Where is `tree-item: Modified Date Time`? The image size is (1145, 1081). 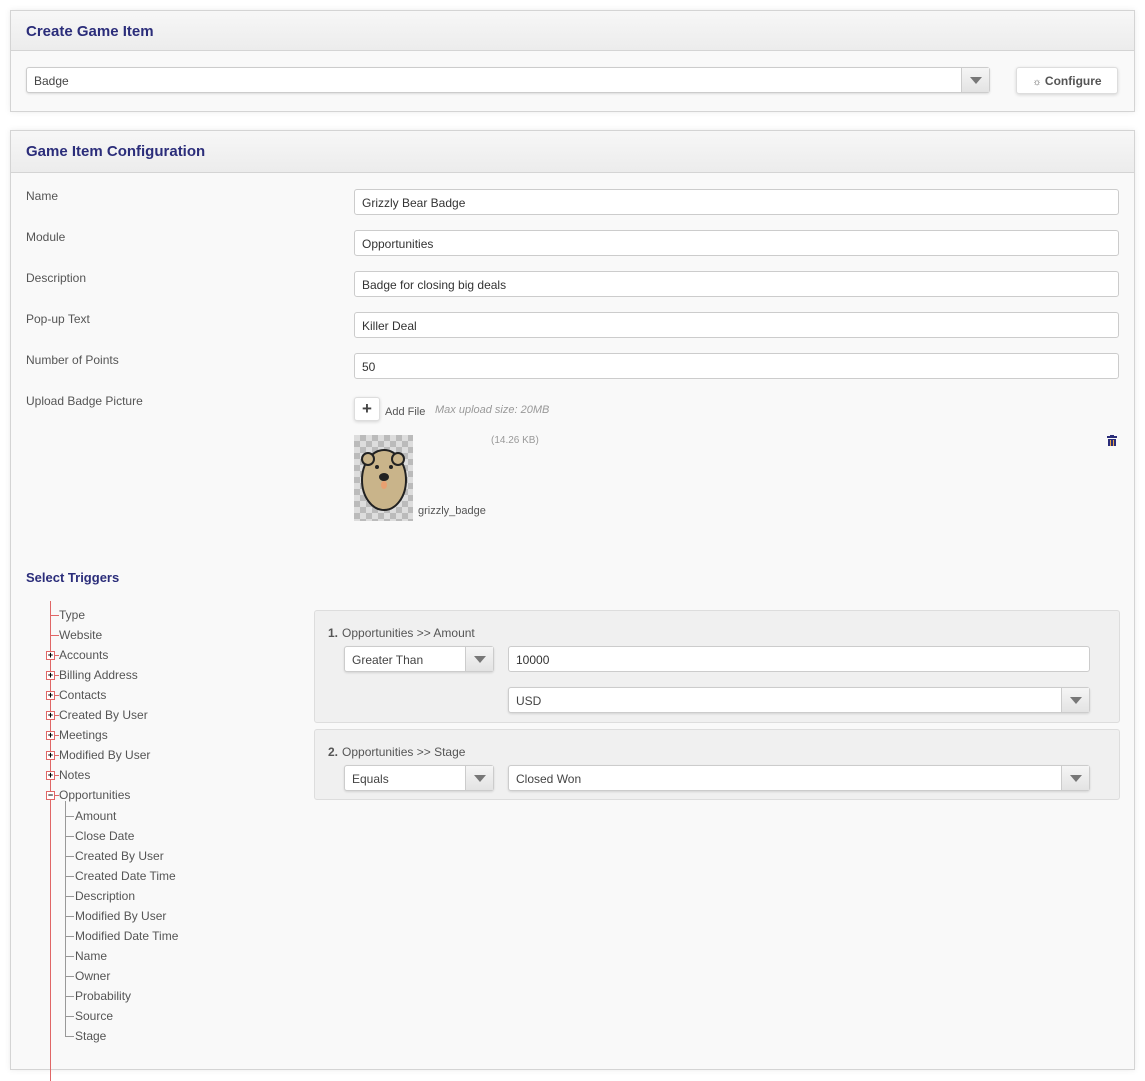
tree-item: Modified Date Time is located at coordinates (126, 936).